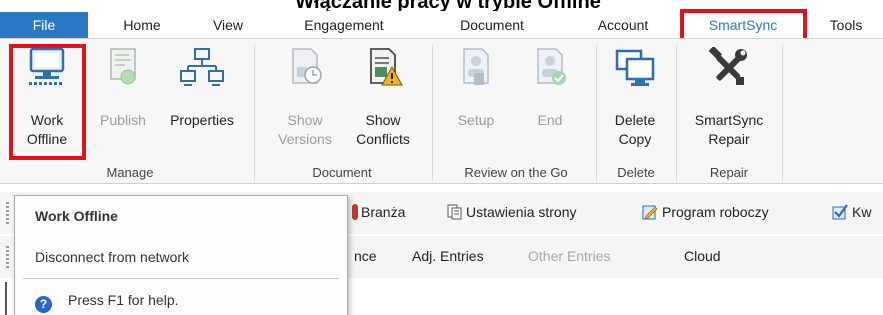 Image resolution: width=883 pixels, height=315 pixels. Describe the element at coordinates (43, 304) in the screenshot. I see `help-icon: ?` at that location.